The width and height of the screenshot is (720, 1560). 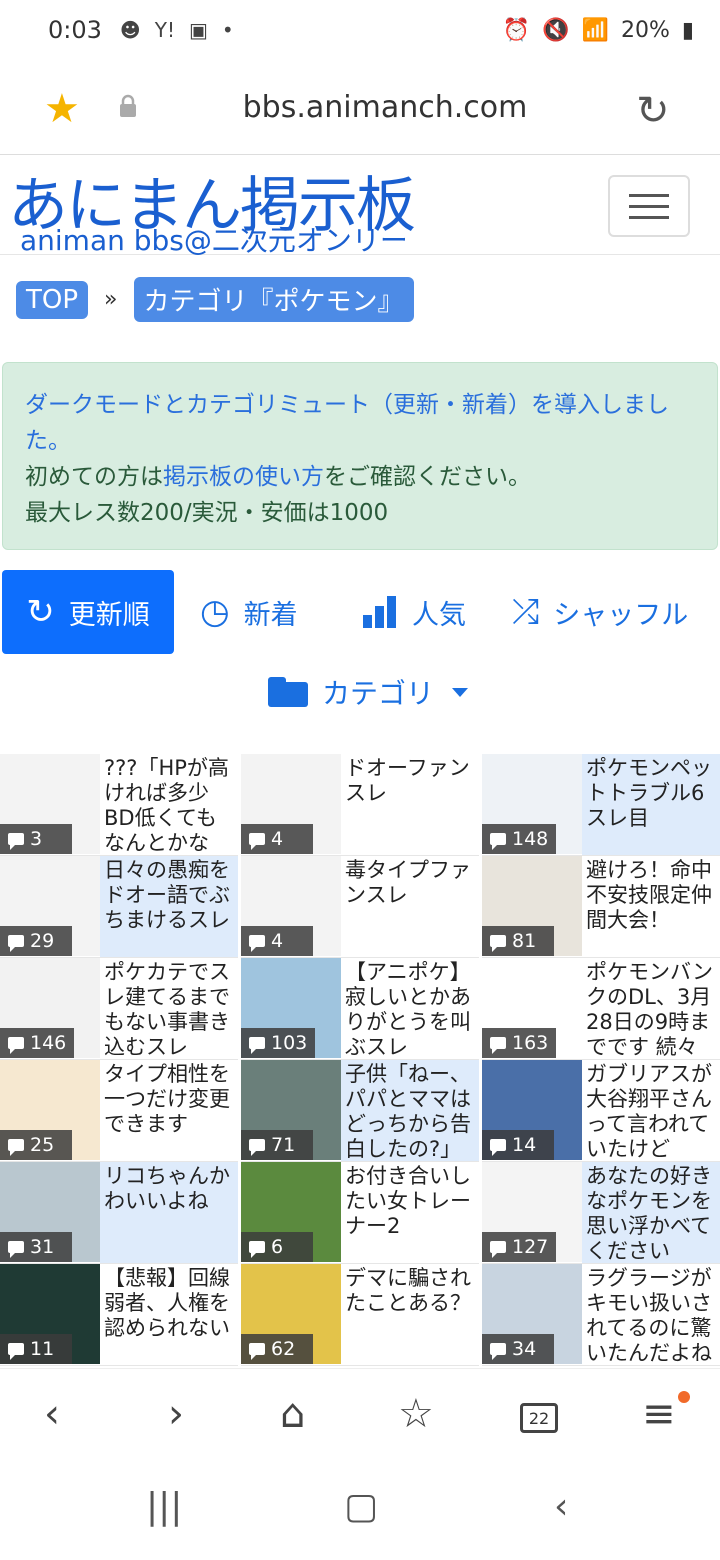 What do you see at coordinates (169, 804) in the screenshot?
I see `thread-title: ???「HPが高ければ多少BD低くてもなんとかなる」` at bounding box center [169, 804].